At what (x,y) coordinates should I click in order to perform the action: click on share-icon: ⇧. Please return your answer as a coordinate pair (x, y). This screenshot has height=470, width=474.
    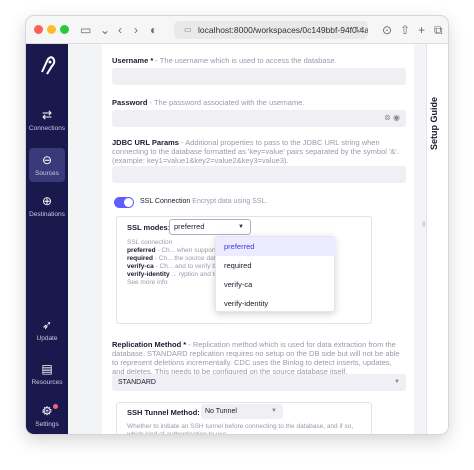
    Looking at the image, I should click on (405, 30).